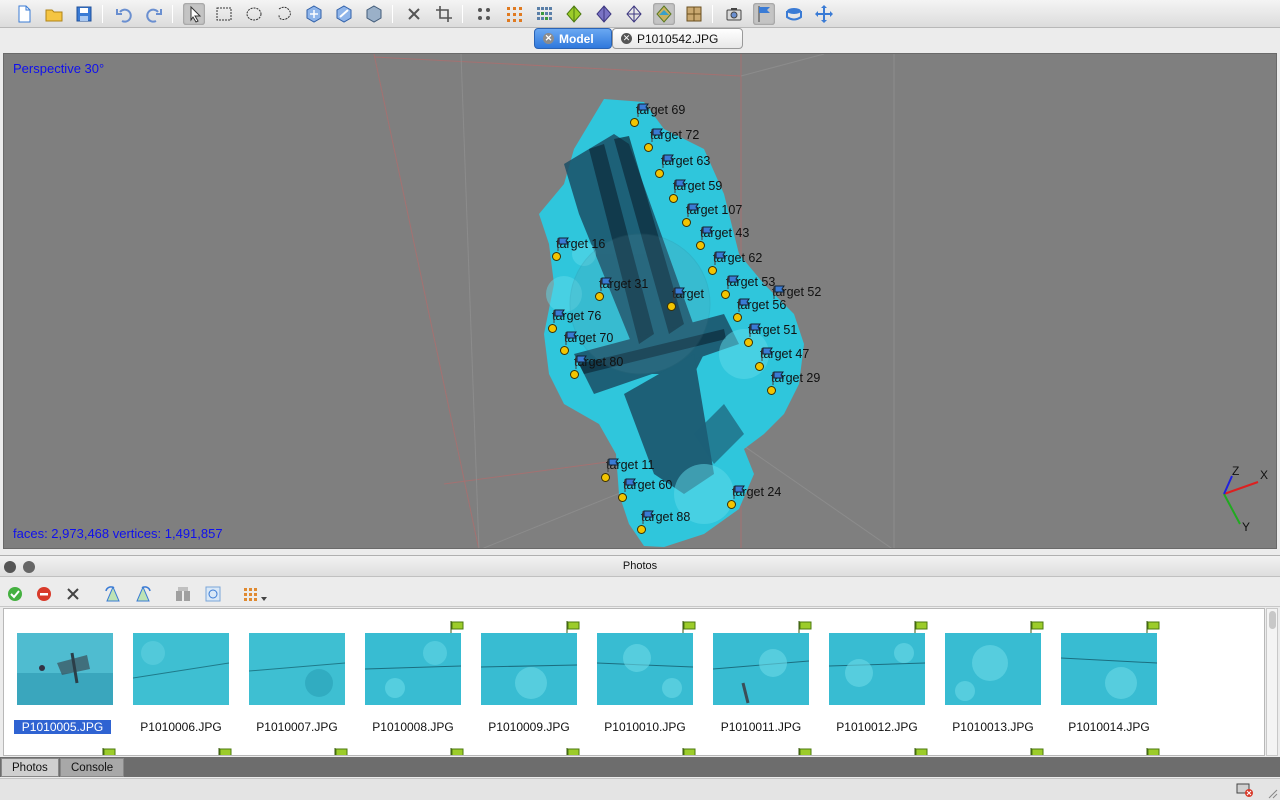  I want to click on marker: target 16, so click(580, 244).